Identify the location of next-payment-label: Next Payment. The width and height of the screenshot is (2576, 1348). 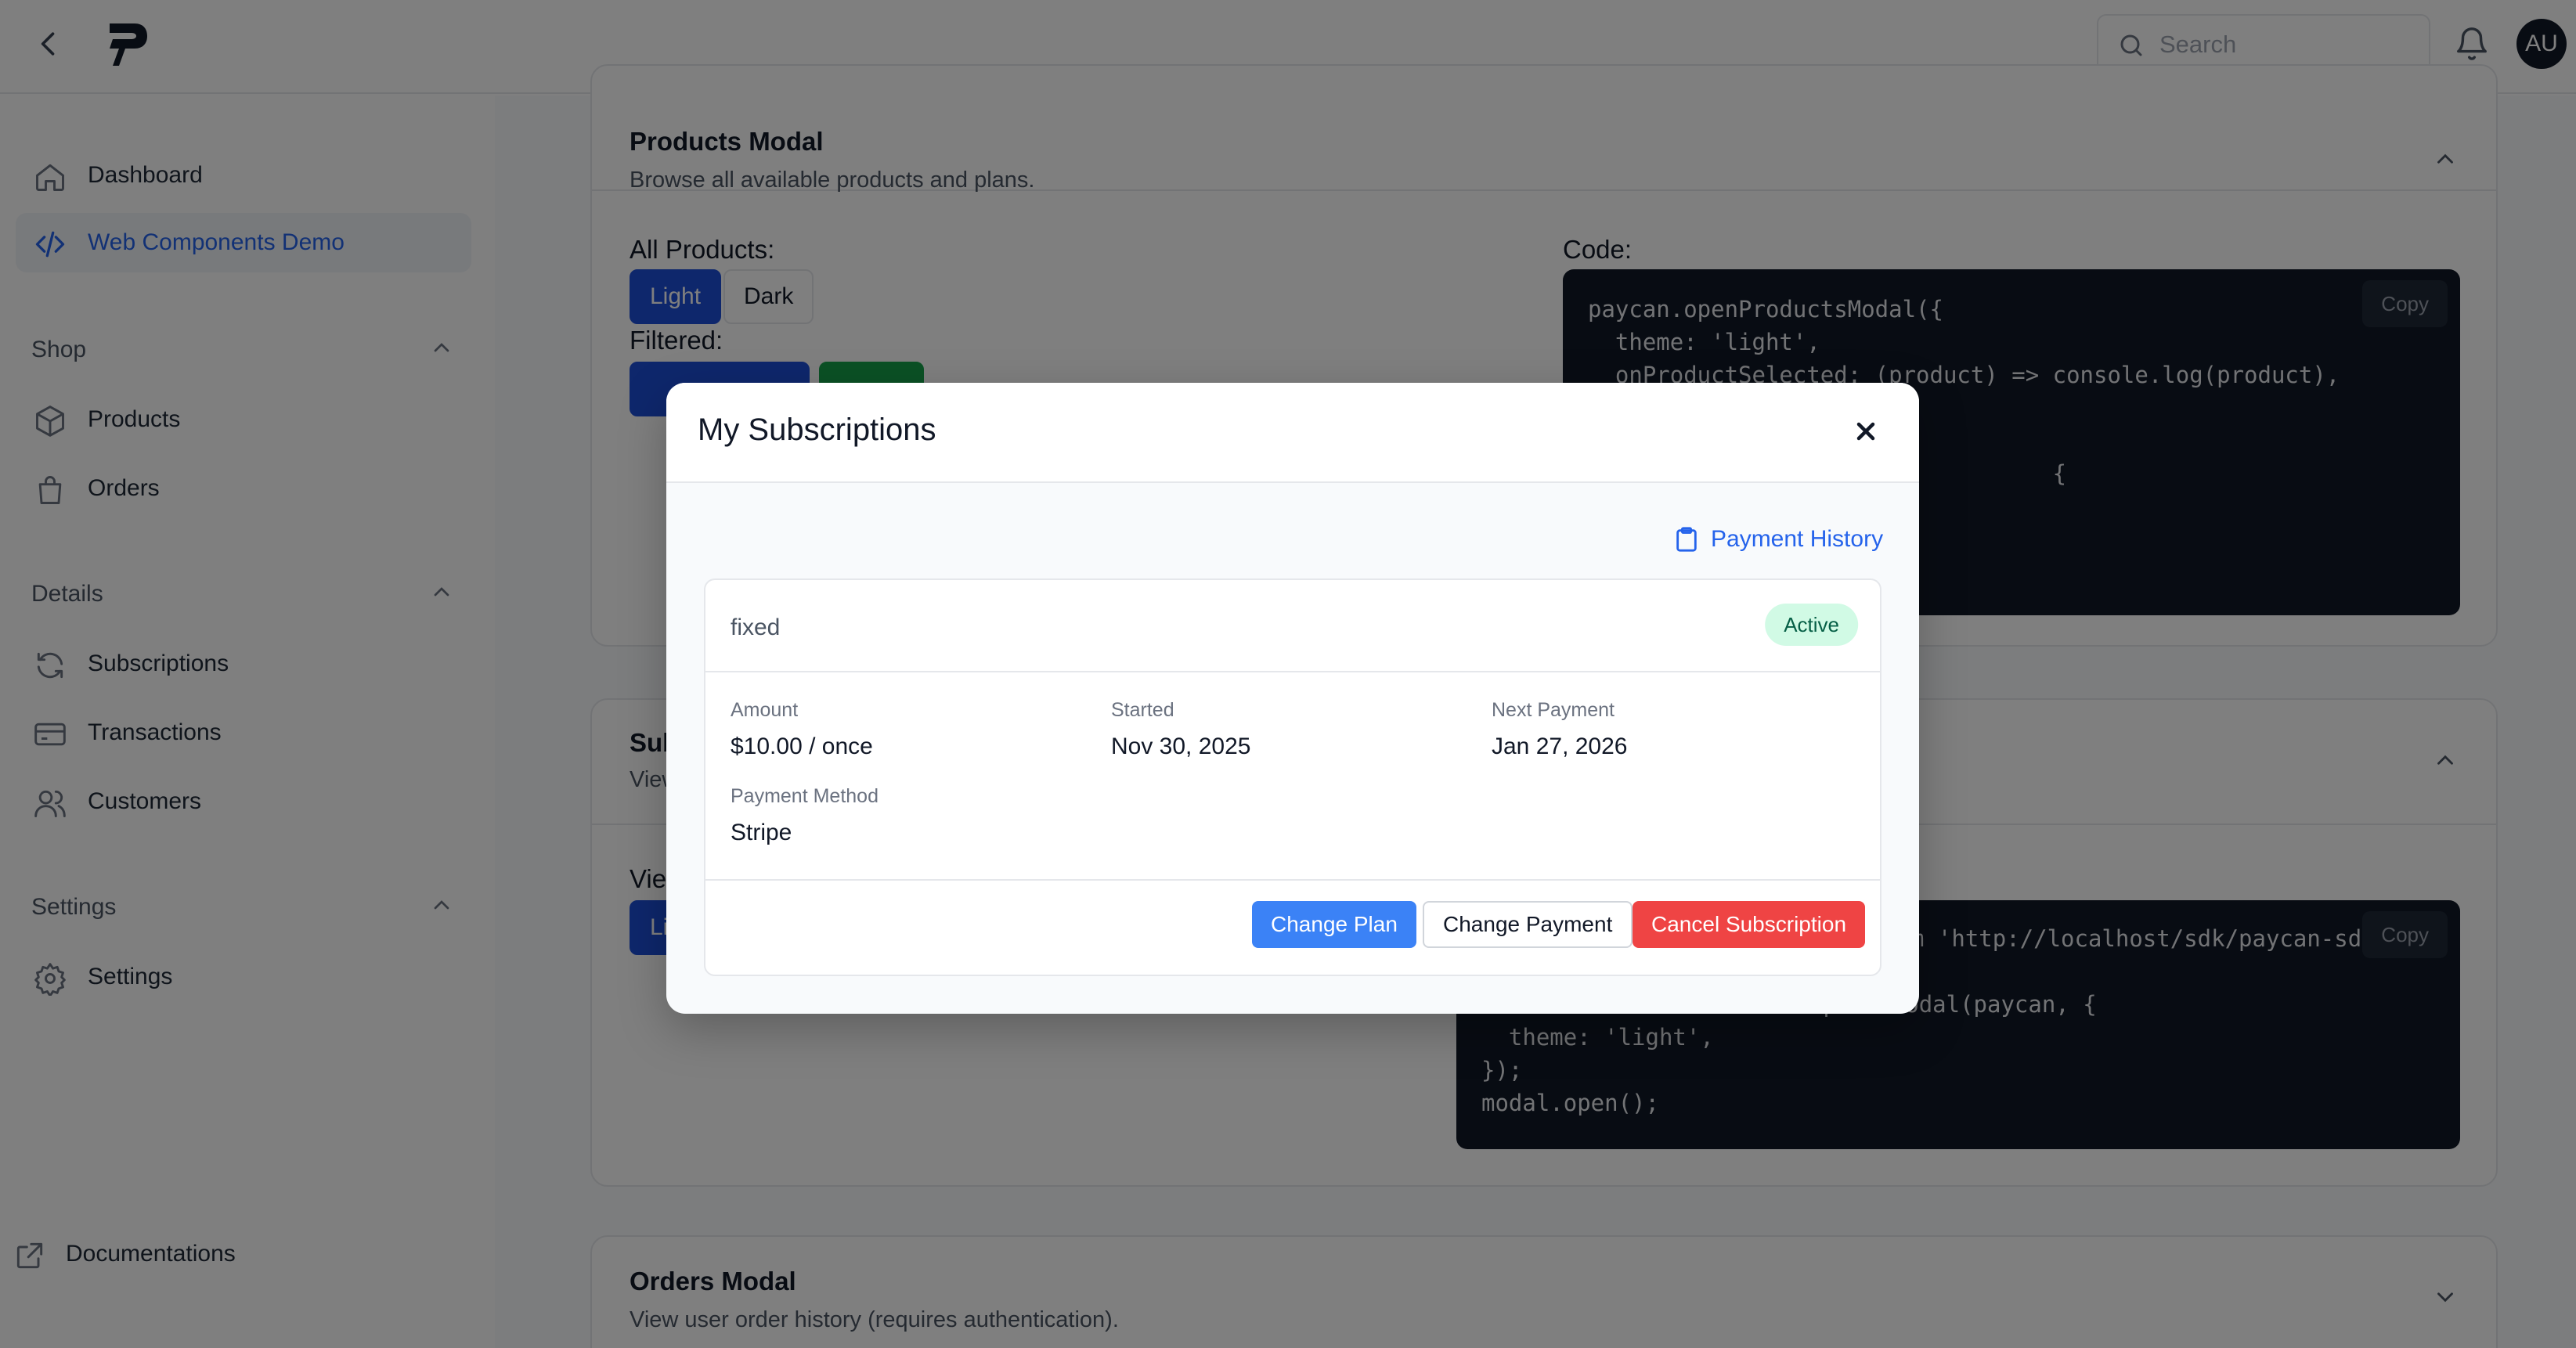
(1553, 710).